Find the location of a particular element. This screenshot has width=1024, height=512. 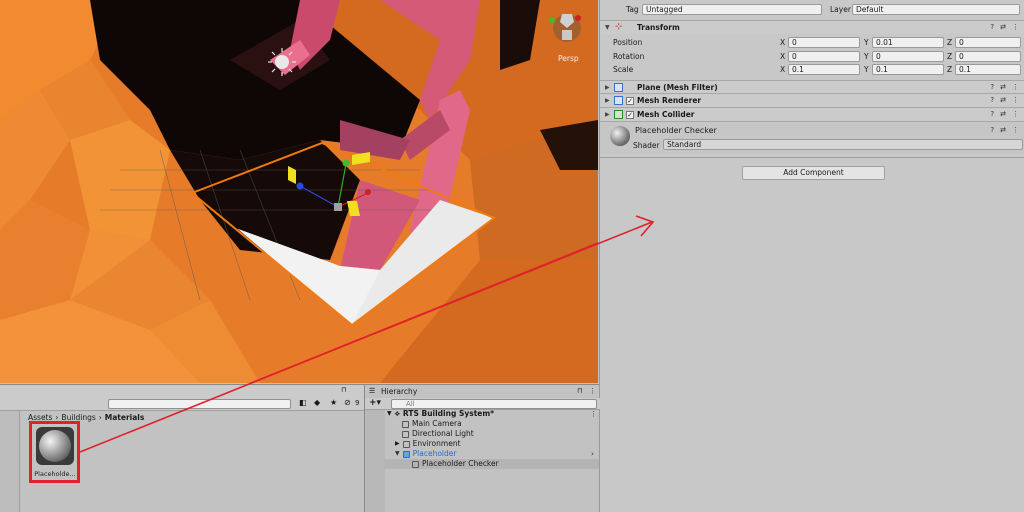

add-component-button: Add Component is located at coordinates (813, 173).